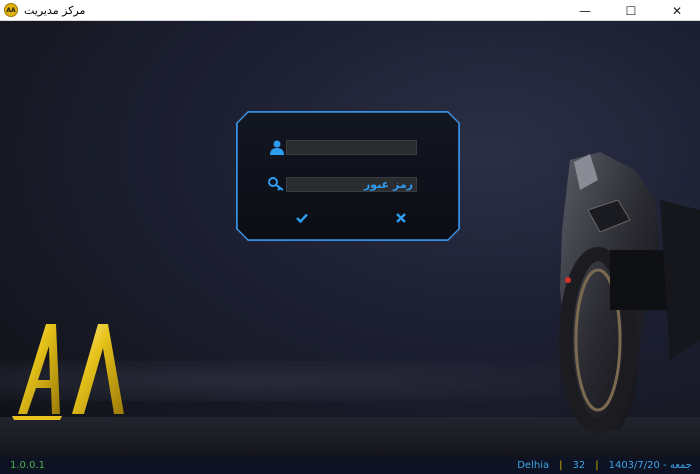  Describe the element at coordinates (585, 10) in the screenshot. I see `minimize-button: —` at that location.